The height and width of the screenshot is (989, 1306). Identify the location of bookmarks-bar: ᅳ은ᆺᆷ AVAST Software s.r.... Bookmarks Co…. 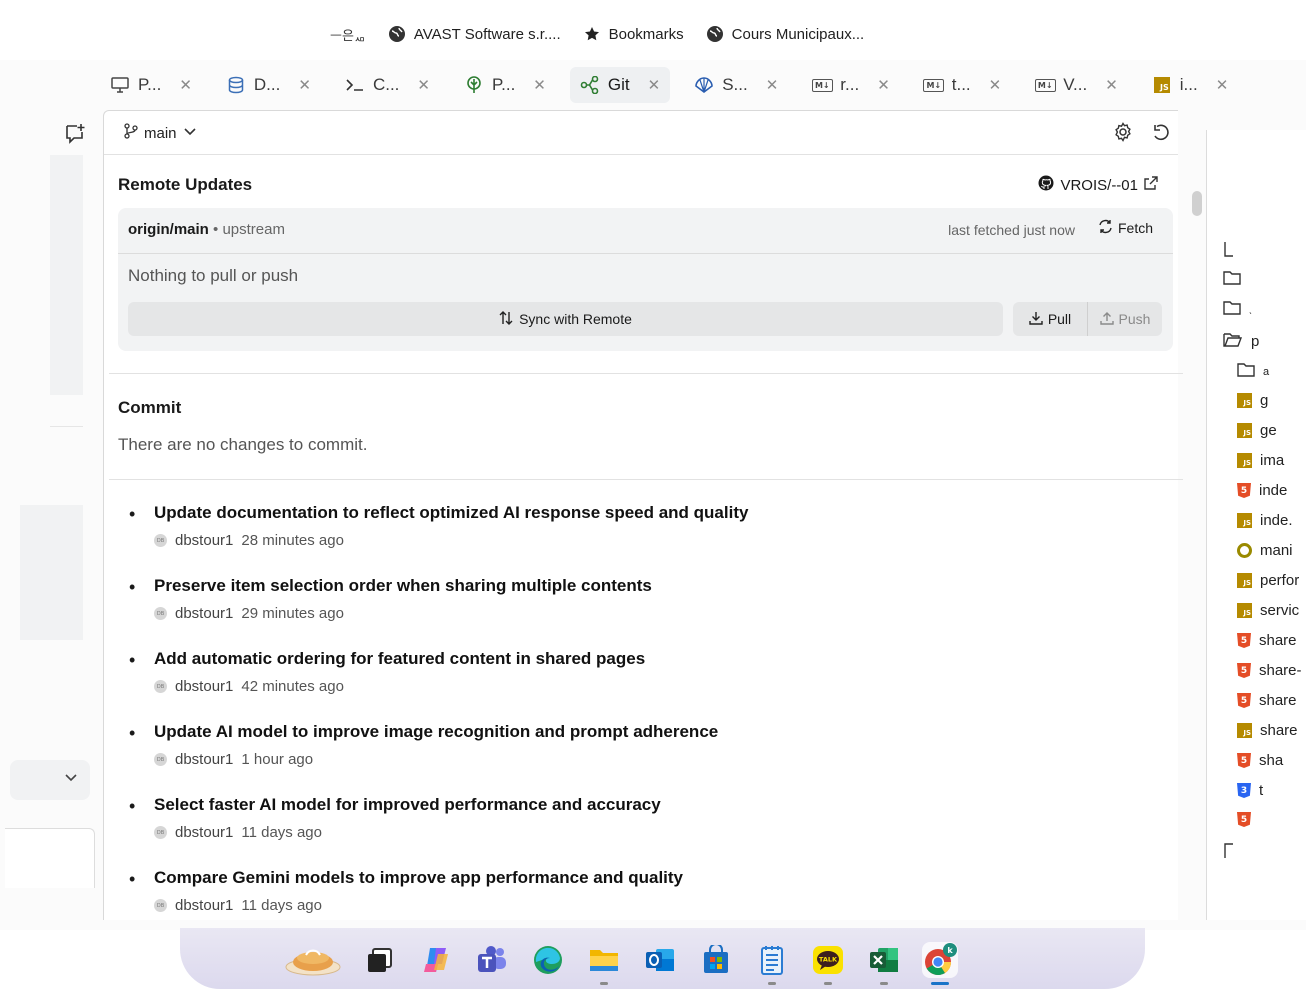
(597, 34).